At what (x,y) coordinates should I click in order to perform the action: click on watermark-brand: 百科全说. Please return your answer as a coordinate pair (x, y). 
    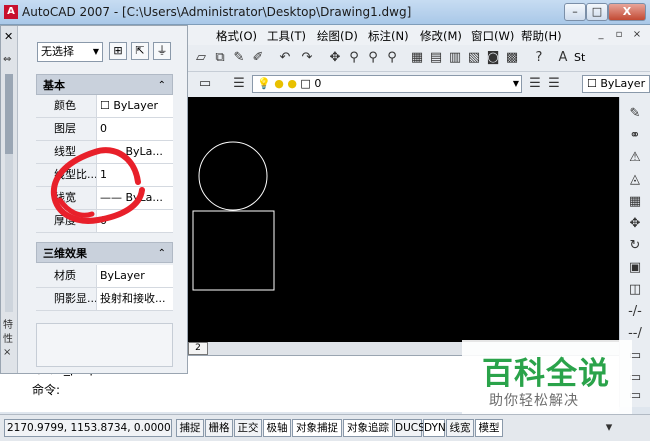
    Looking at the image, I should click on (546, 374).